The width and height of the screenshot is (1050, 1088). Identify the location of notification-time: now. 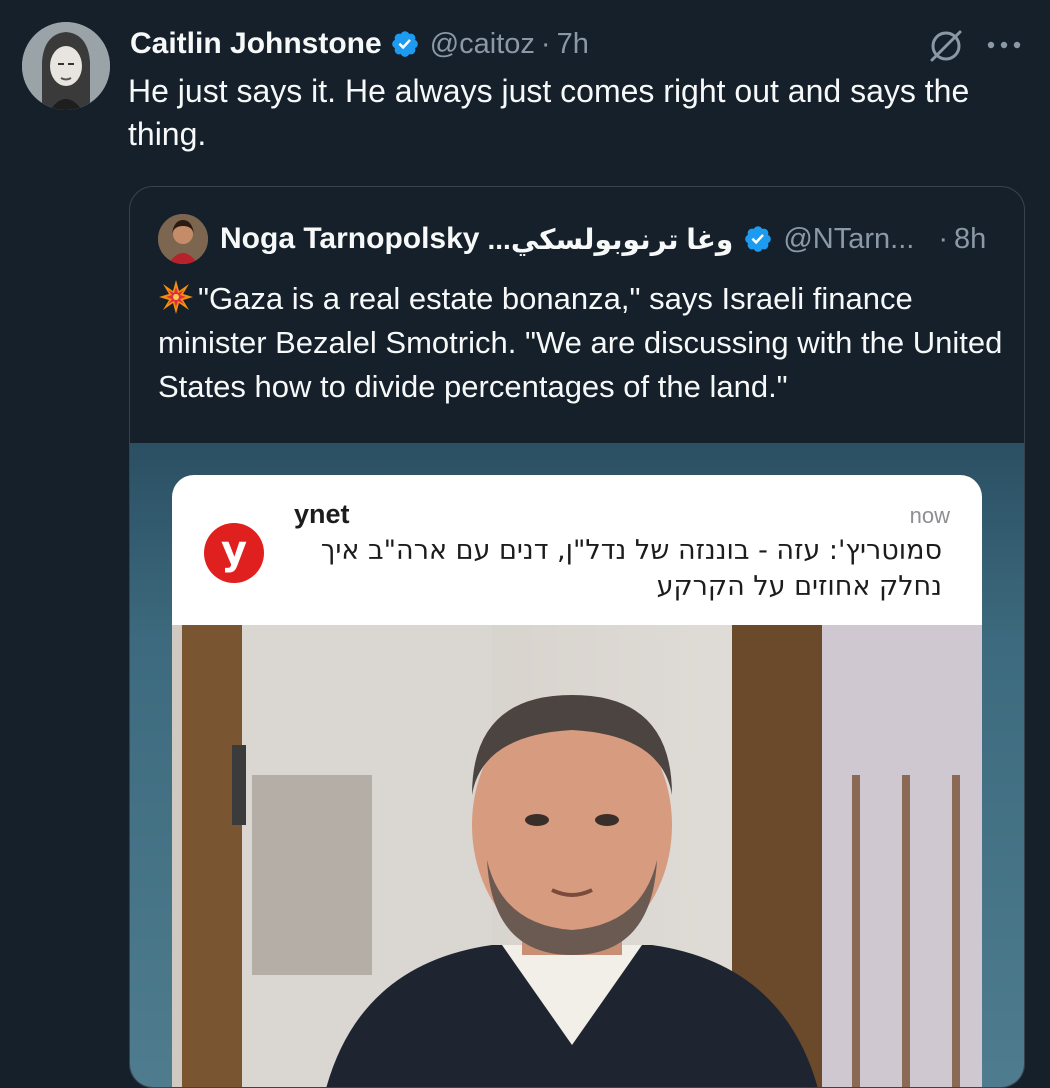
(929, 515).